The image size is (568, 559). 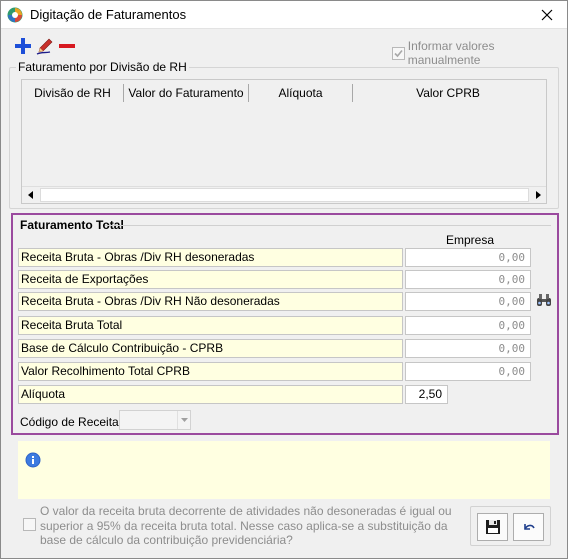 What do you see at coordinates (448, 93) in the screenshot?
I see `column-header-valor-cprb: Valor CPRB` at bounding box center [448, 93].